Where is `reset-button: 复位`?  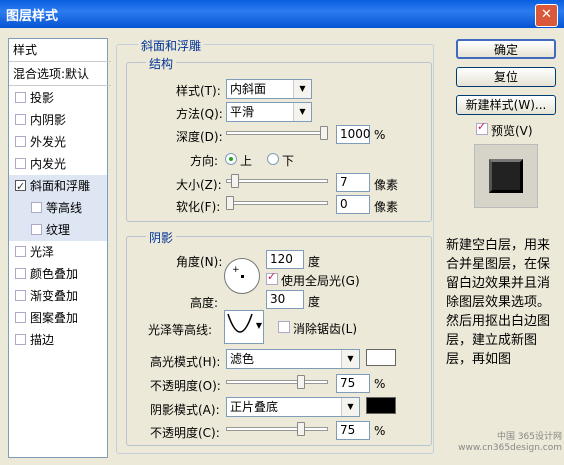
reset-button: 复位 is located at coordinates (506, 77).